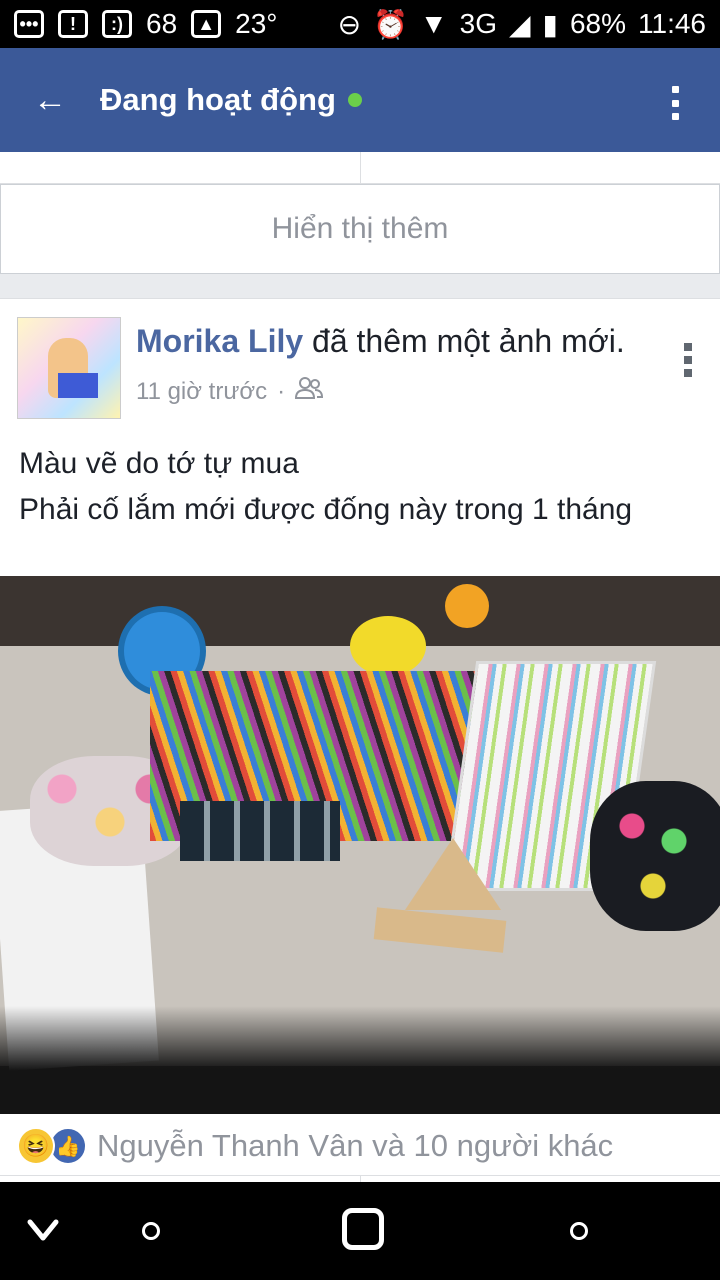  I want to click on temperature: 23°, so click(256, 23).